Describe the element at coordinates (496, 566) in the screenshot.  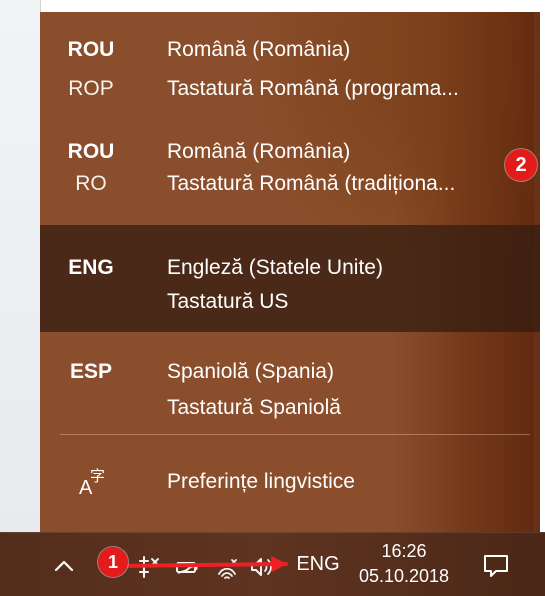
I see `action-center-icon` at that location.